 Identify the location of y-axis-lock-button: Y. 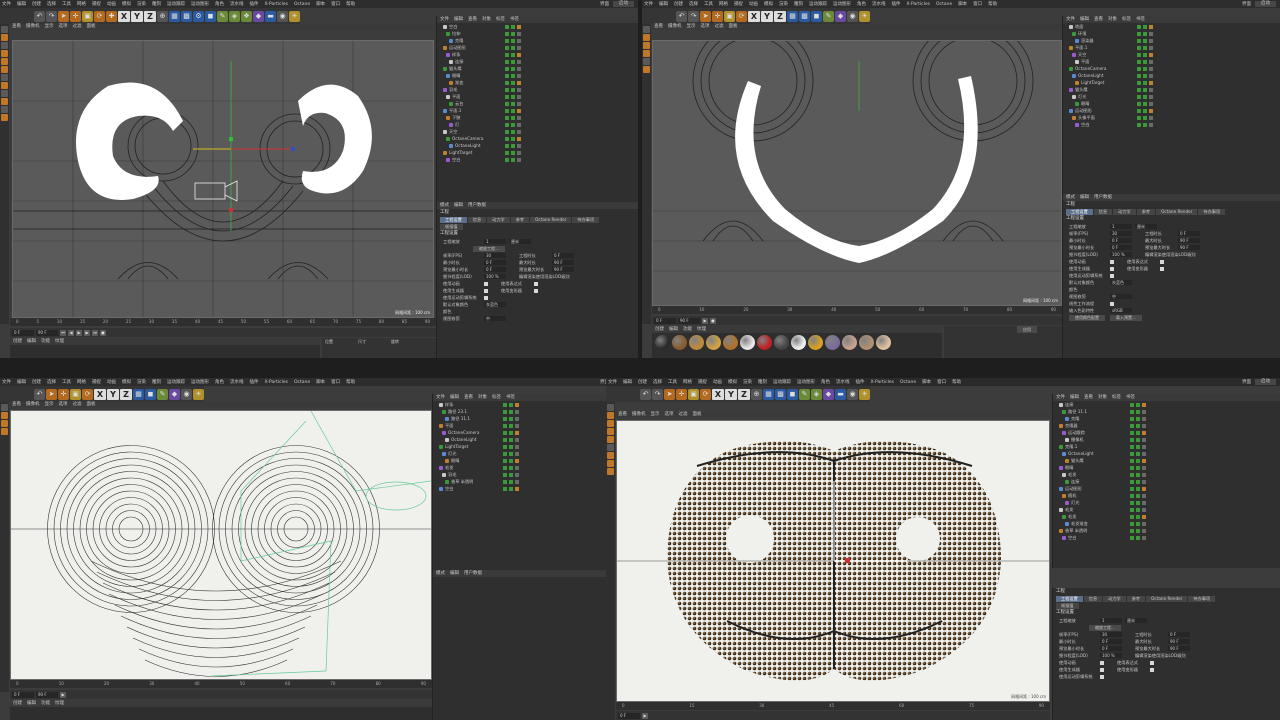
(137, 16).